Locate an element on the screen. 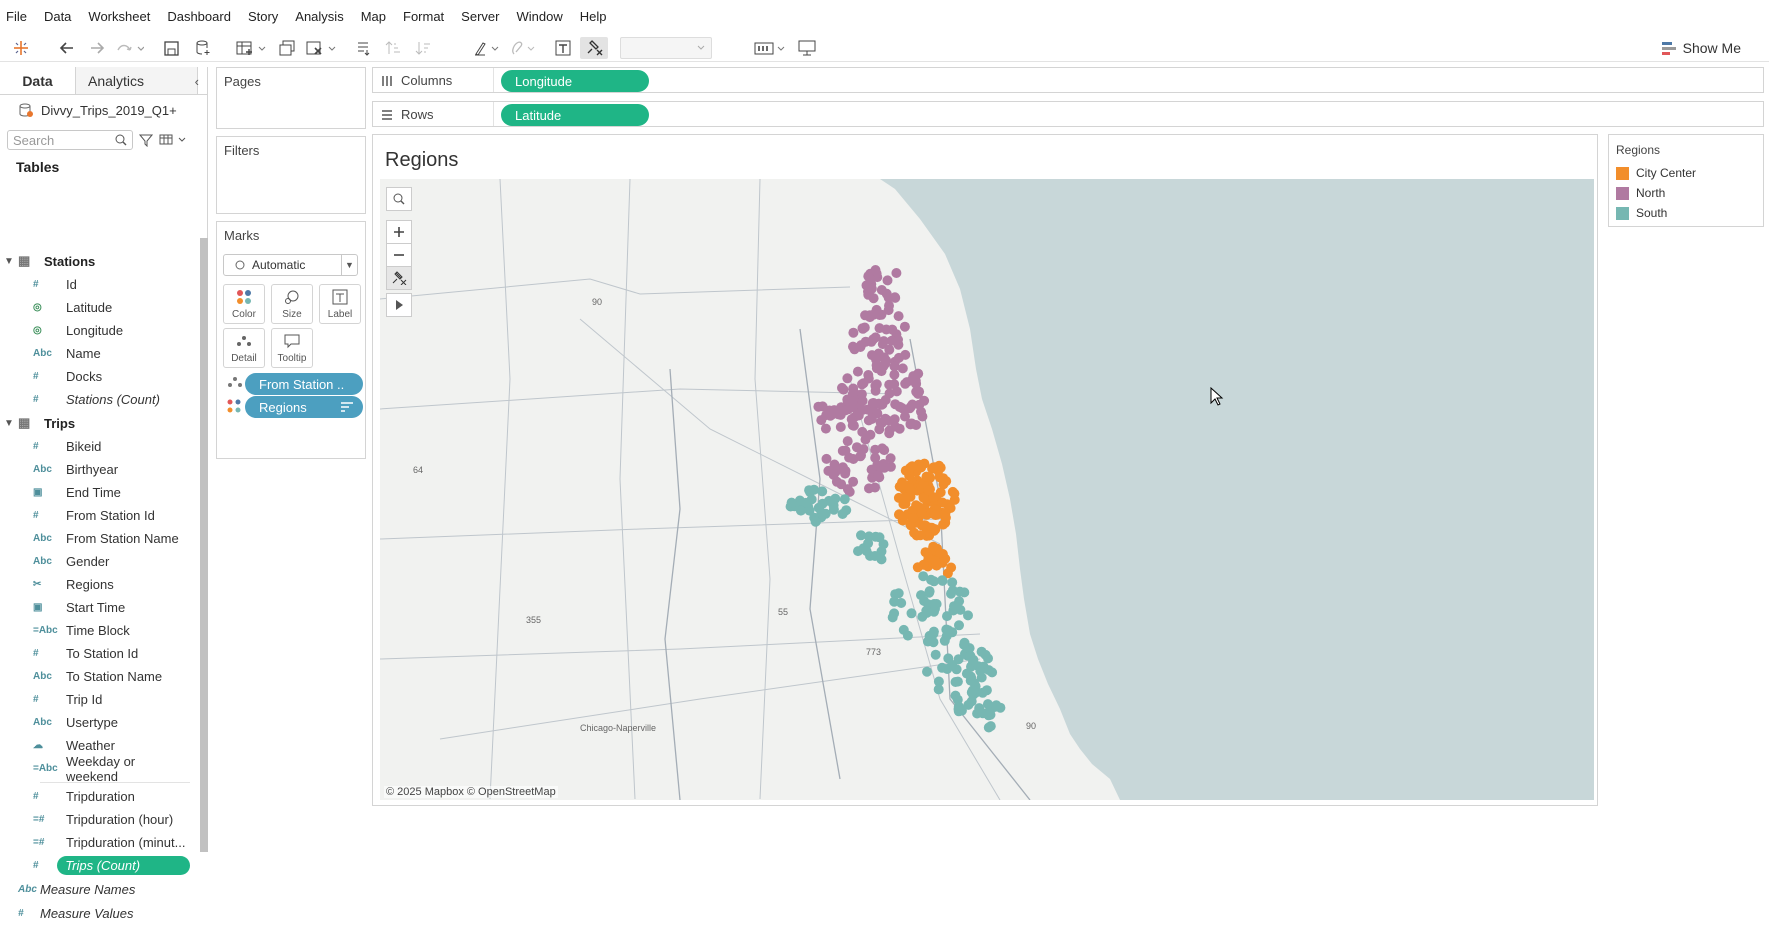 This screenshot has height=925, width=1769. datasource-item: Divvy_Trips_2019_Q1+ is located at coordinates (103, 110).